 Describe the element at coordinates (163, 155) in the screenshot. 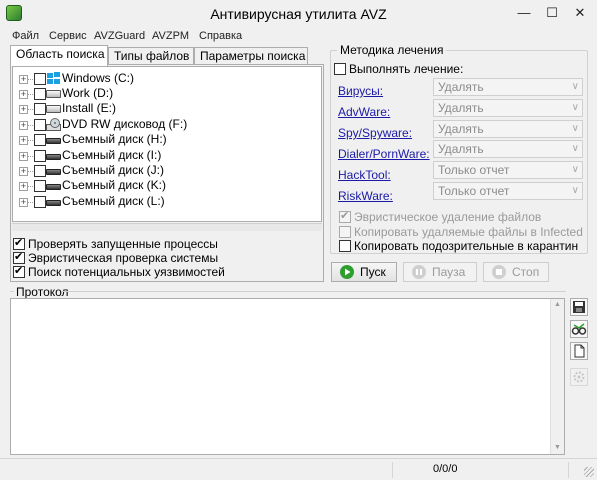

I see `tree-row-drive-i: + Съемный диск (I:)` at that location.